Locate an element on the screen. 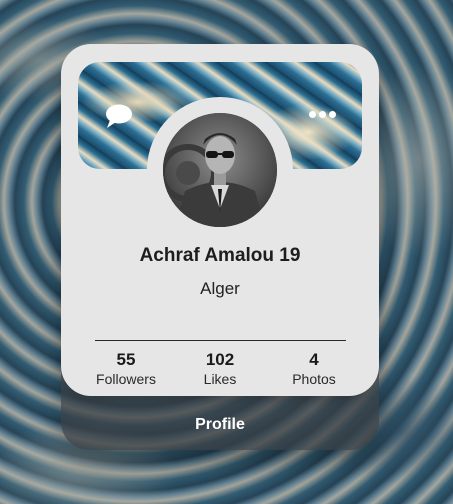 Image resolution: width=453 pixels, height=504 pixels. avatar is located at coordinates (220, 170).